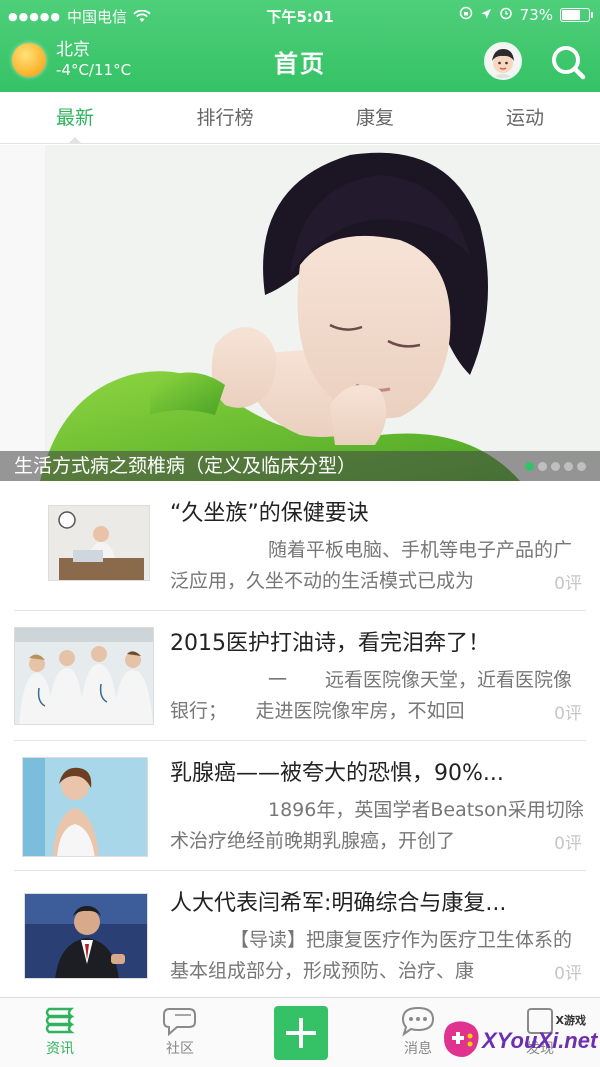 Image resolution: width=600 pixels, height=1067 pixels. I want to click on site-watermark: X游戏 XYouXi.net, so click(521, 1038).